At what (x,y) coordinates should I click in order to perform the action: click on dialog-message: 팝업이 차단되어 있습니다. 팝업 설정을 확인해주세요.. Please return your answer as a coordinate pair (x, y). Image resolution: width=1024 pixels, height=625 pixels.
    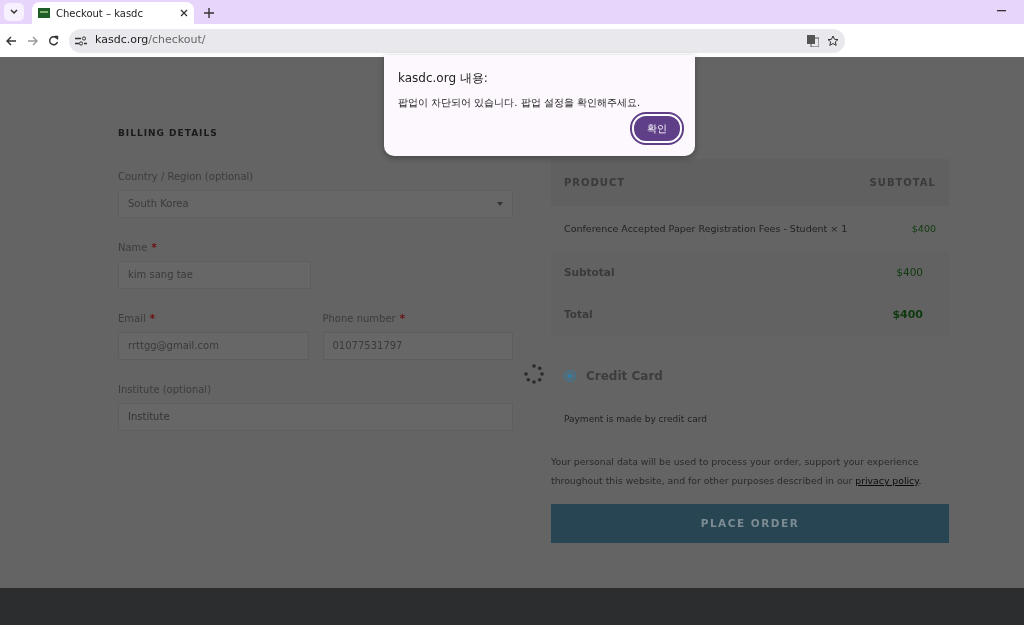
    Looking at the image, I should click on (520, 103).